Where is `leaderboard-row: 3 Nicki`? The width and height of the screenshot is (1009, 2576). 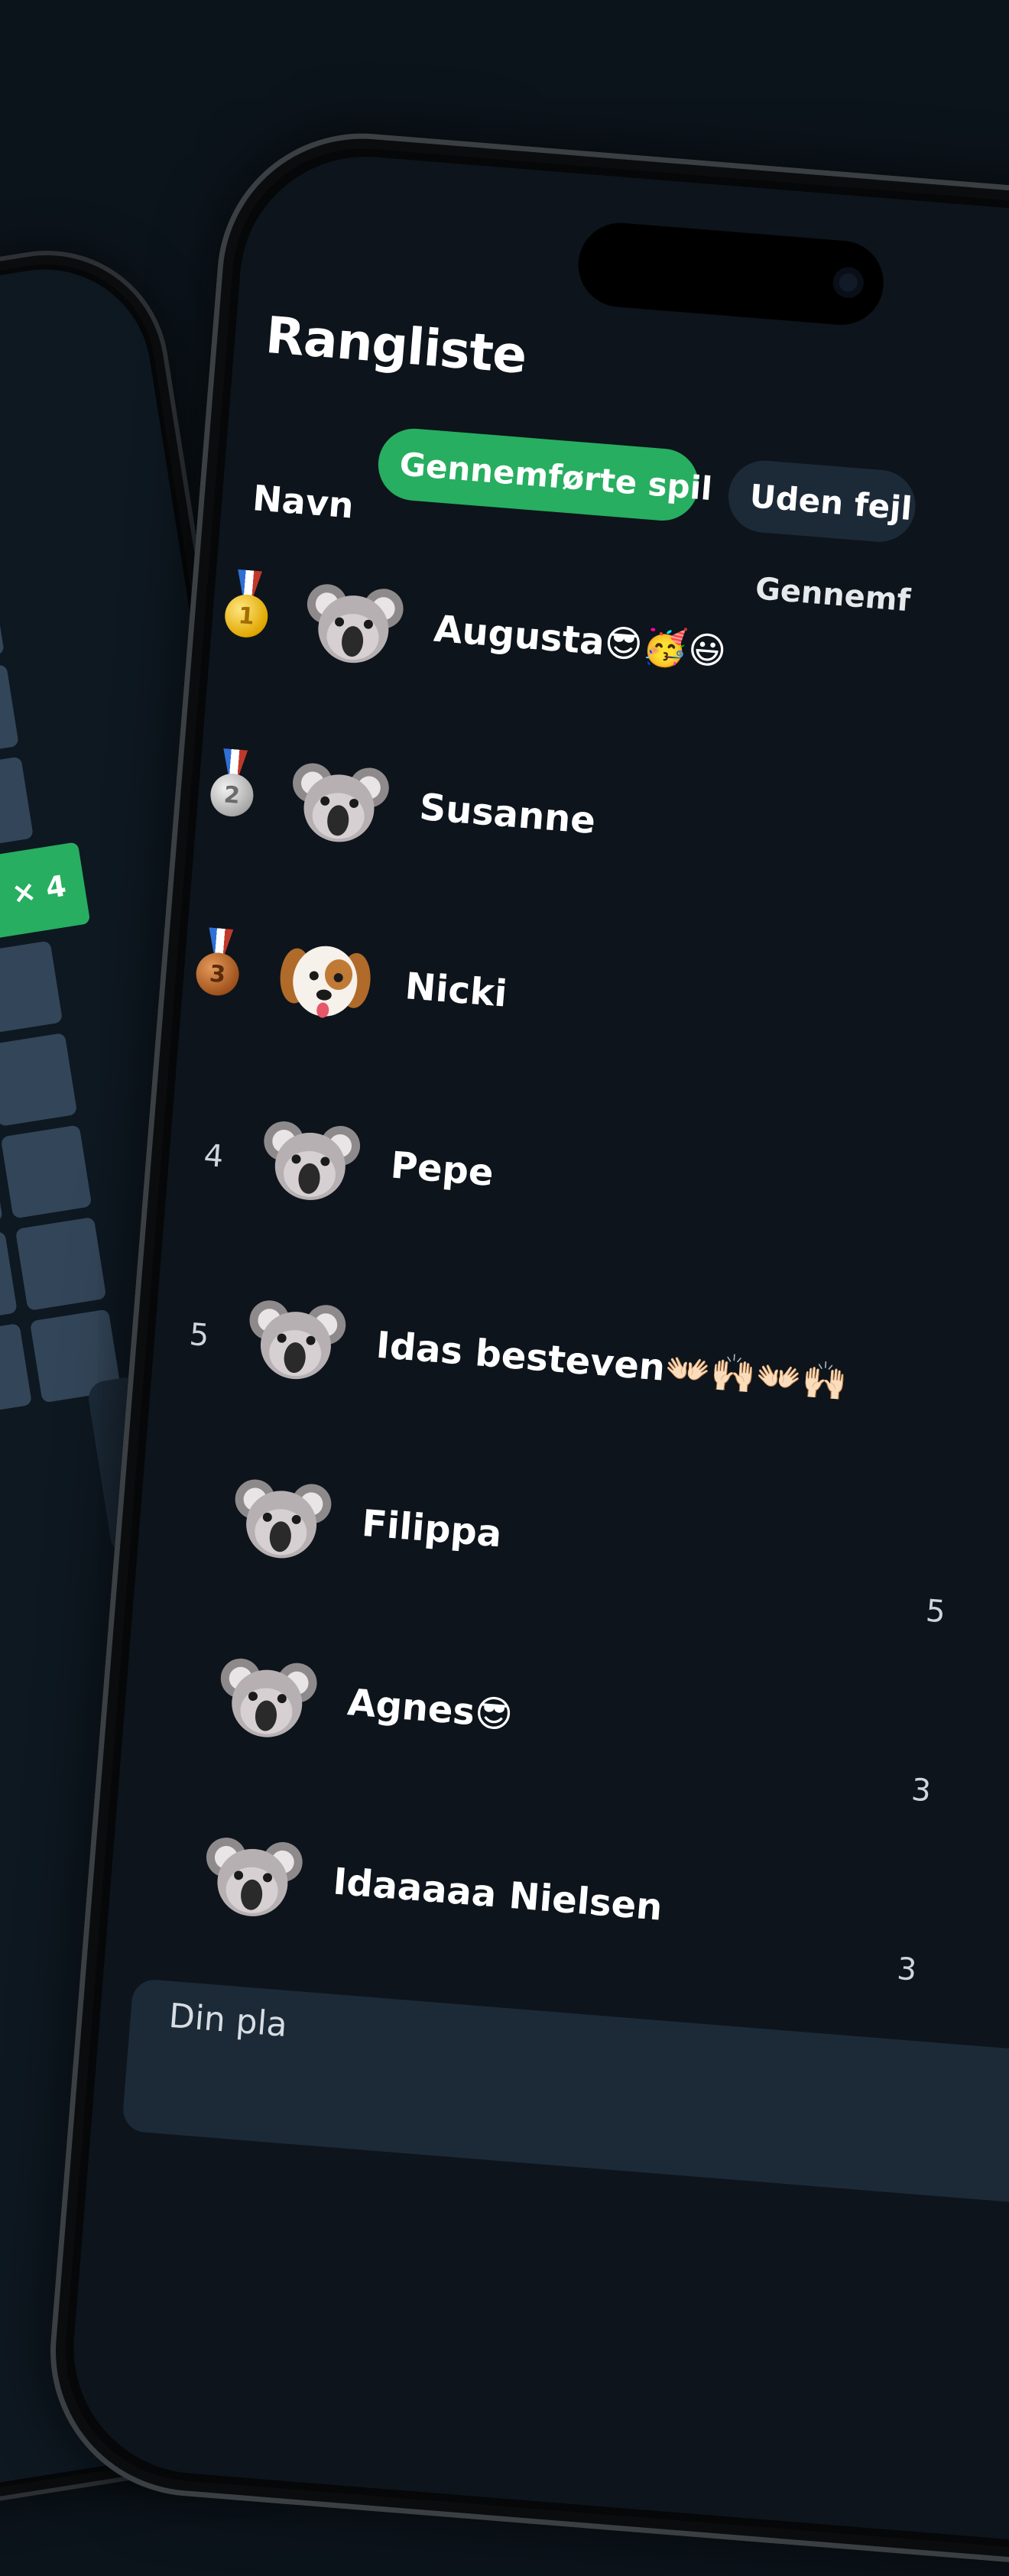
leaderboard-row: 3 Nicki is located at coordinates (593, 1017).